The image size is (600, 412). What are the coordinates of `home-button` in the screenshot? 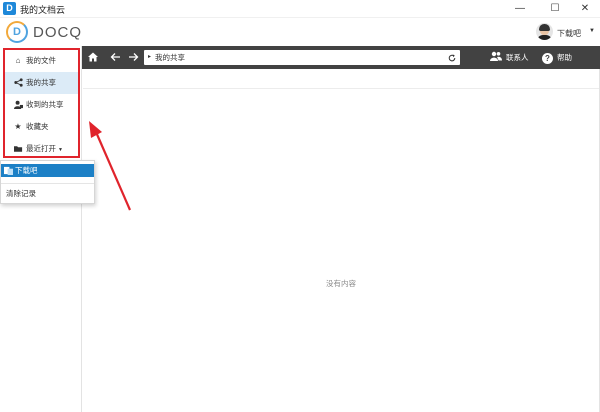 It's located at (93, 57).